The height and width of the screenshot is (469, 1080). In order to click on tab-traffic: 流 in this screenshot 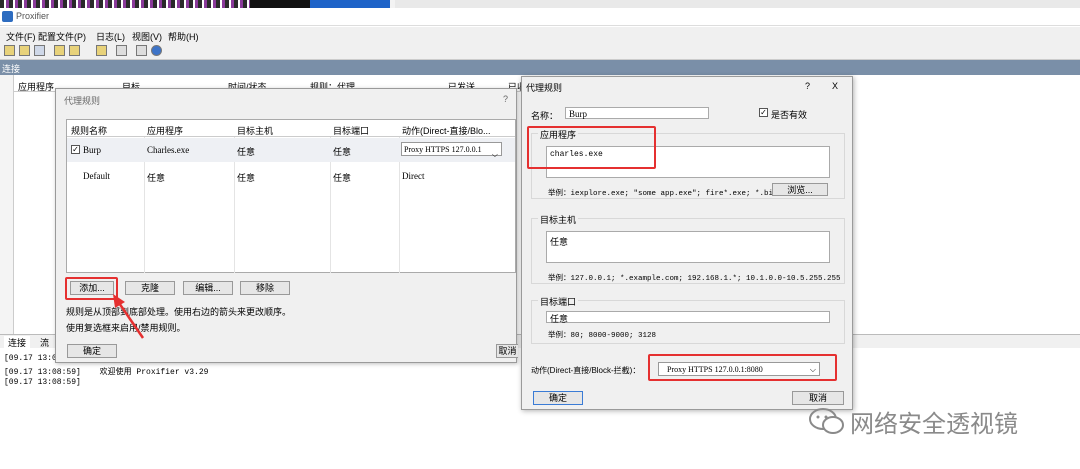, I will do `click(44, 342)`.